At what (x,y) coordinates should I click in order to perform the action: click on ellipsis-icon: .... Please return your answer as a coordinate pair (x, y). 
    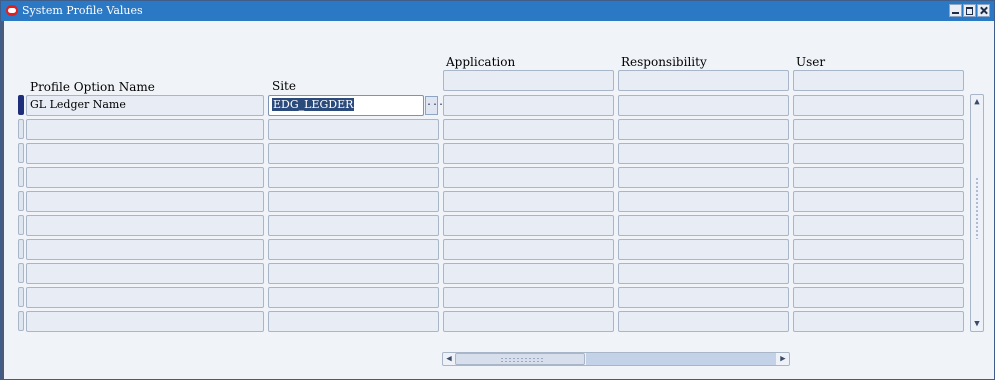
    Looking at the image, I should click on (434, 105).